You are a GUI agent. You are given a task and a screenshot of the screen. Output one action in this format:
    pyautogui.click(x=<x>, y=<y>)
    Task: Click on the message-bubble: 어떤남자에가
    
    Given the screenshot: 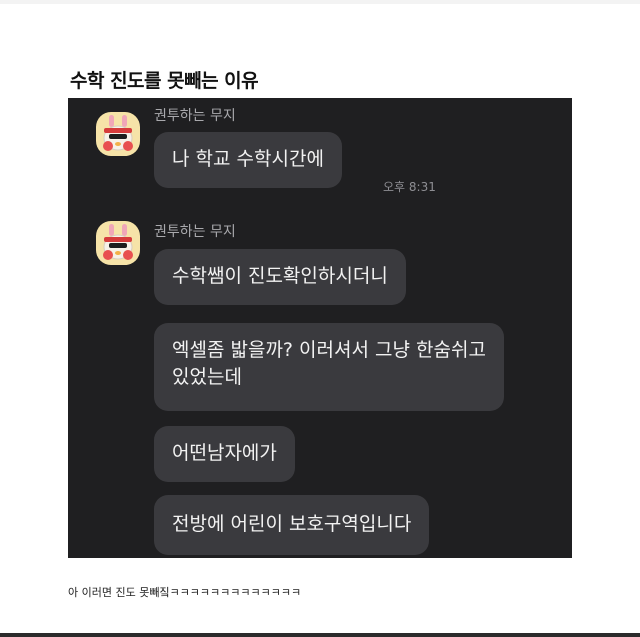 What is the action you would take?
    pyautogui.click(x=224, y=454)
    